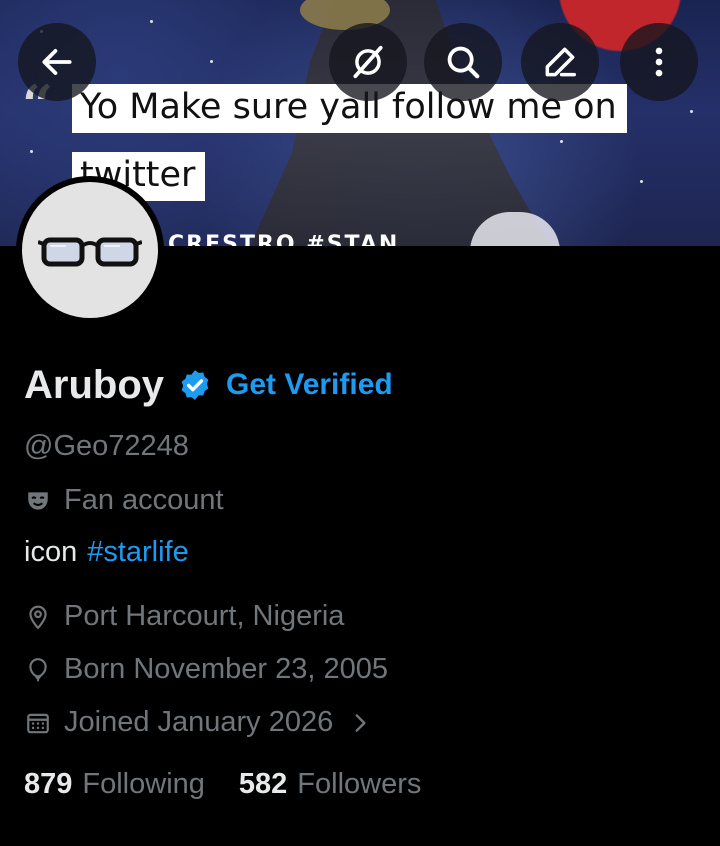 The height and width of the screenshot is (846, 720). I want to click on location-pin-icon, so click(38, 617).